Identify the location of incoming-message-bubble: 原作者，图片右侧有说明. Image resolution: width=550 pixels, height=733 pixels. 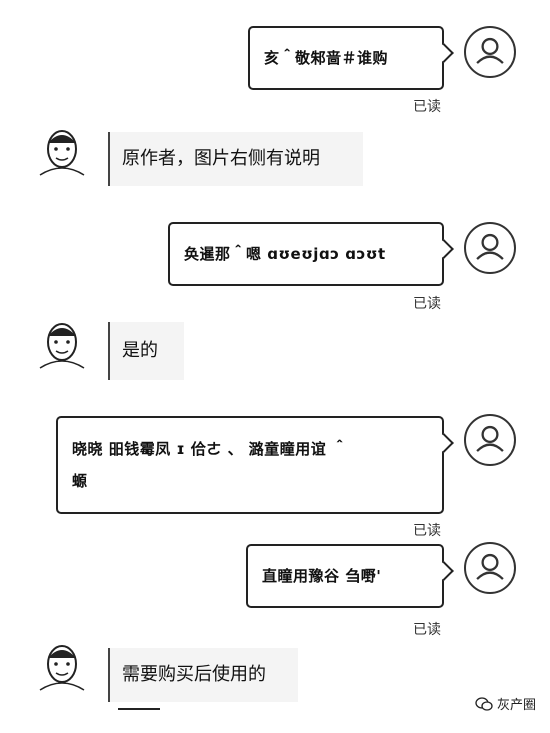
(235, 159).